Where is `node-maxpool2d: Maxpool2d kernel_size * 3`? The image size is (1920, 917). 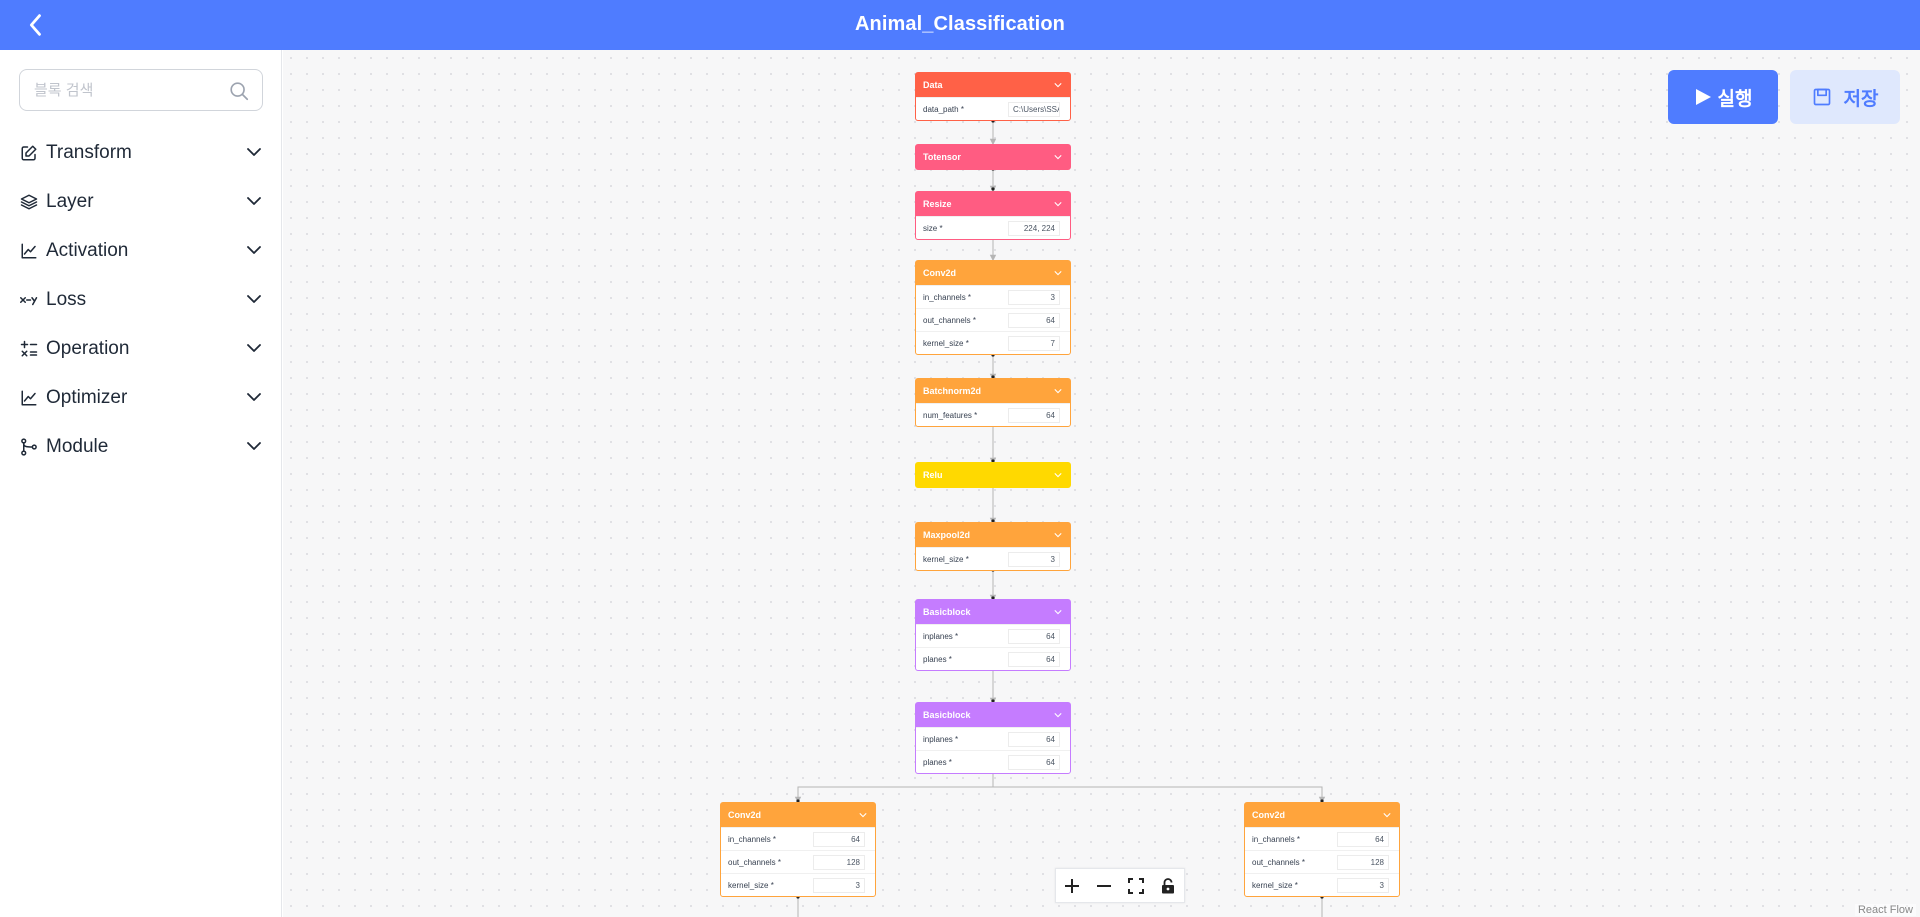 node-maxpool2d: Maxpool2d kernel_size * 3 is located at coordinates (993, 546).